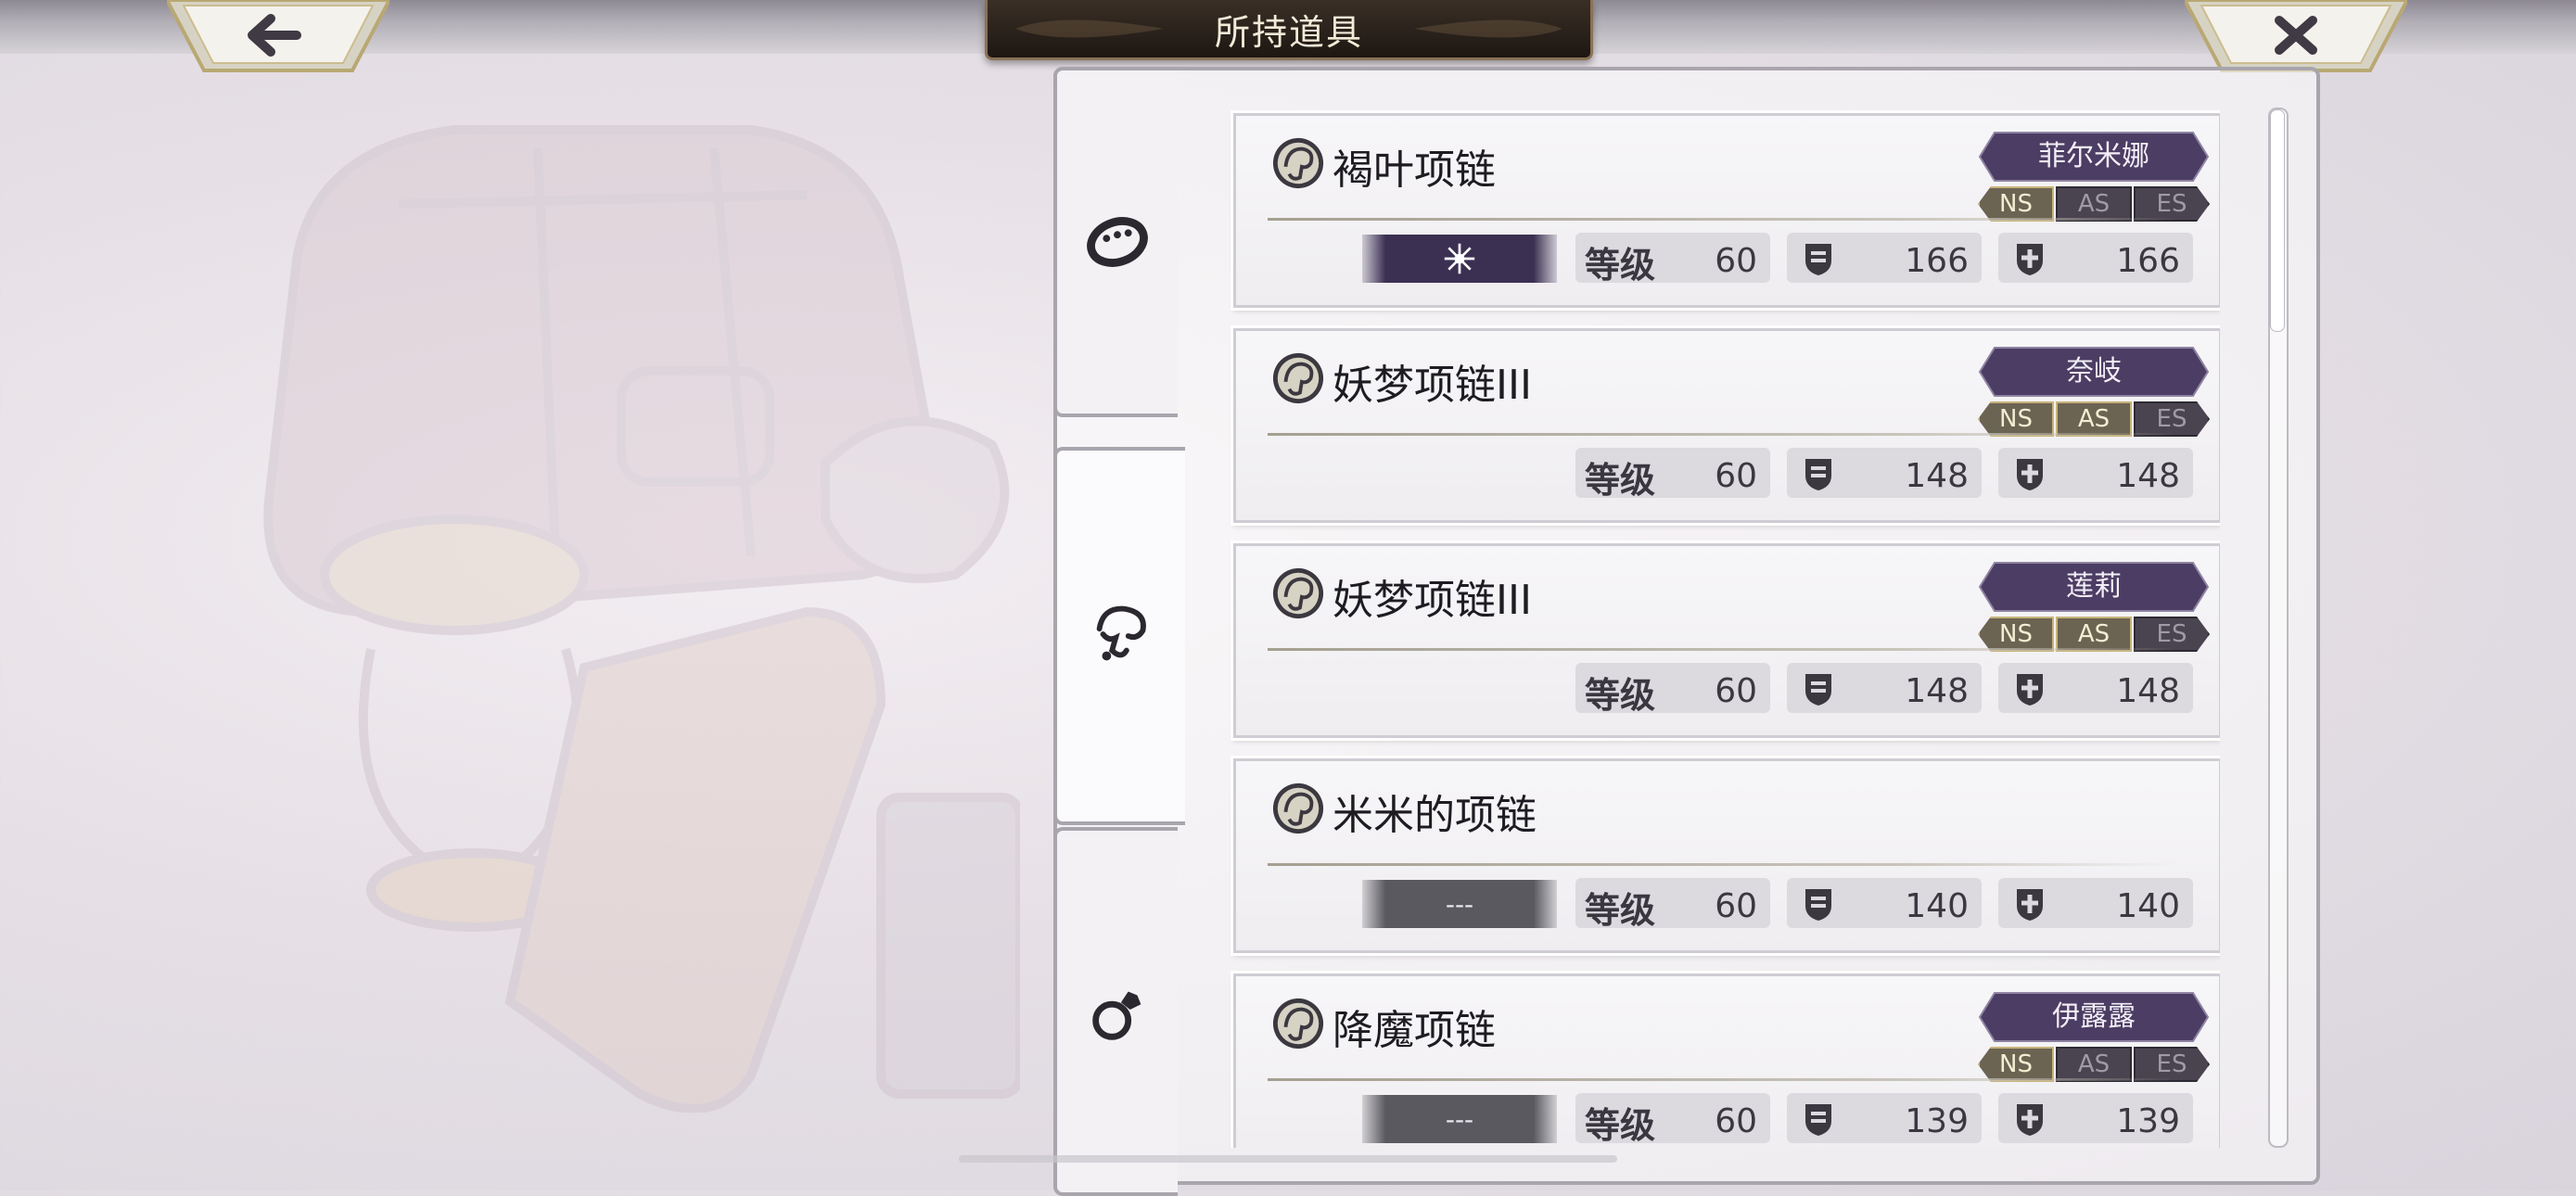 The image size is (2576, 1196). Describe the element at coordinates (1937, 1121) in the screenshot. I see `defense-value: 139` at that location.